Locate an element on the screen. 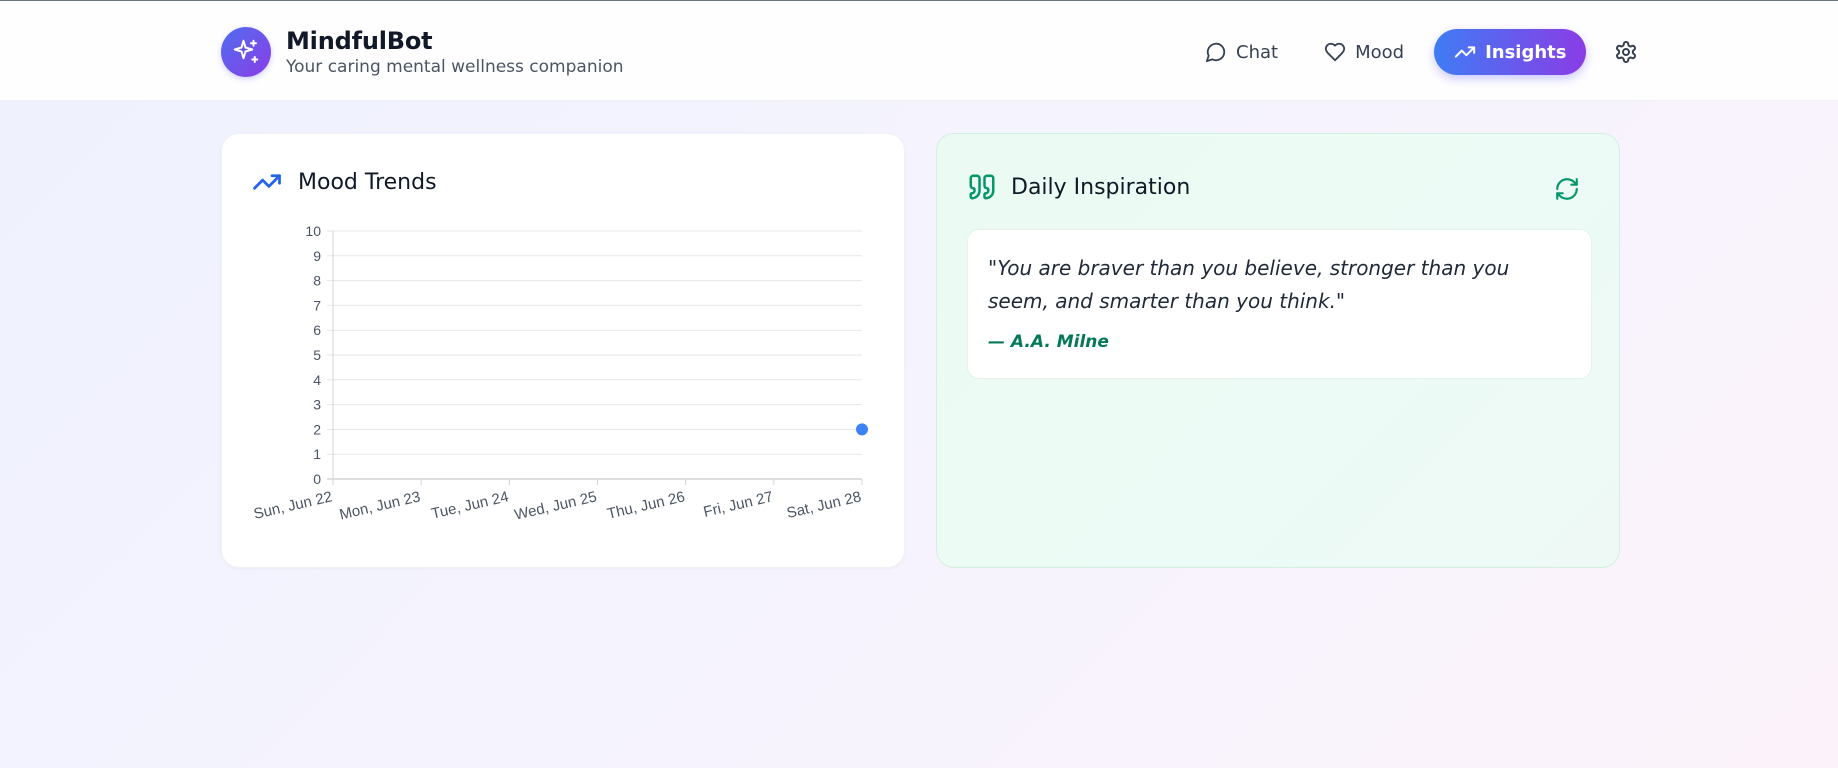  y-tick-label: 3 is located at coordinates (317, 405).